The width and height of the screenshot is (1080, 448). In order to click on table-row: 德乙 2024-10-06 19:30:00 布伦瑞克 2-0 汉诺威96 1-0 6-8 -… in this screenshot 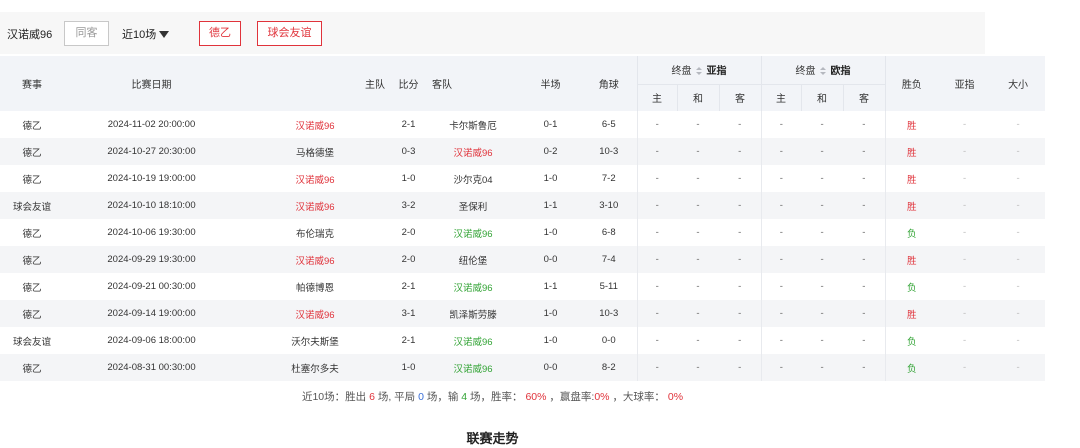, I will do `click(522, 232)`.